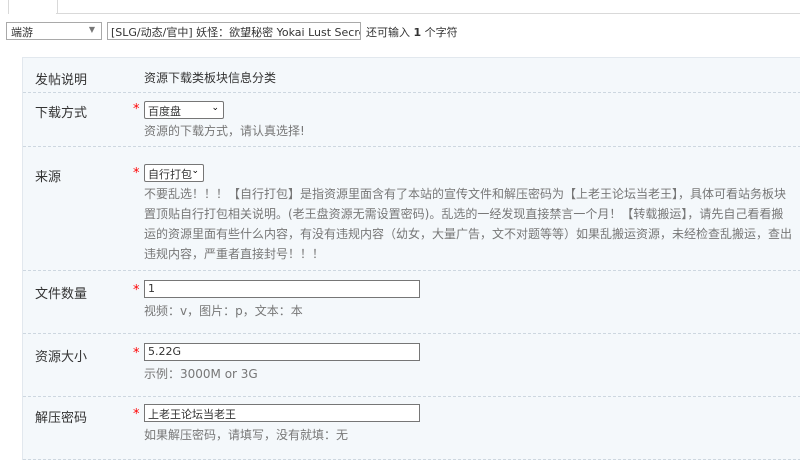 The height and width of the screenshot is (460, 800). Describe the element at coordinates (411, 365) in the screenshot. I see `row-resource-size: 资源大小 * 5.22G 示例：3000M or 3G` at that location.